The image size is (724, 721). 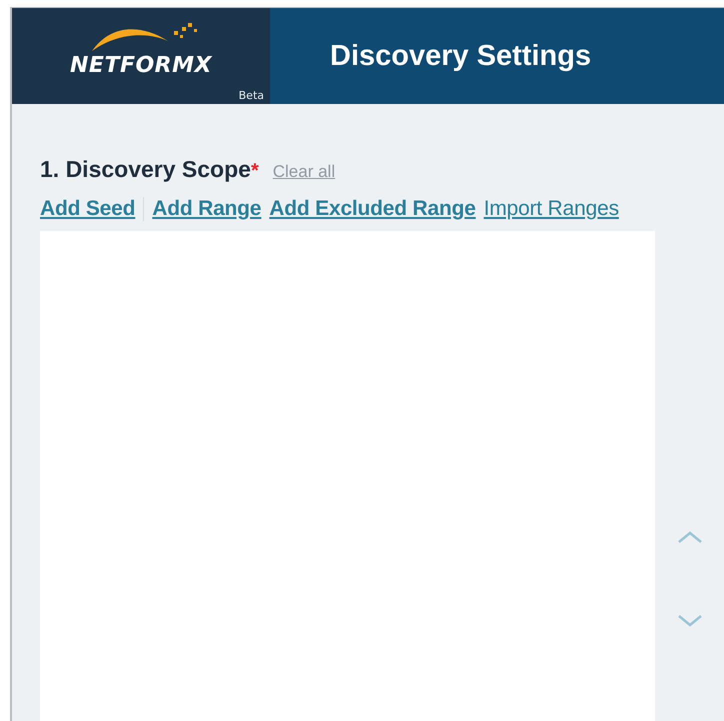 What do you see at coordinates (689, 621) in the screenshot?
I see `chevron-down-icon` at bounding box center [689, 621].